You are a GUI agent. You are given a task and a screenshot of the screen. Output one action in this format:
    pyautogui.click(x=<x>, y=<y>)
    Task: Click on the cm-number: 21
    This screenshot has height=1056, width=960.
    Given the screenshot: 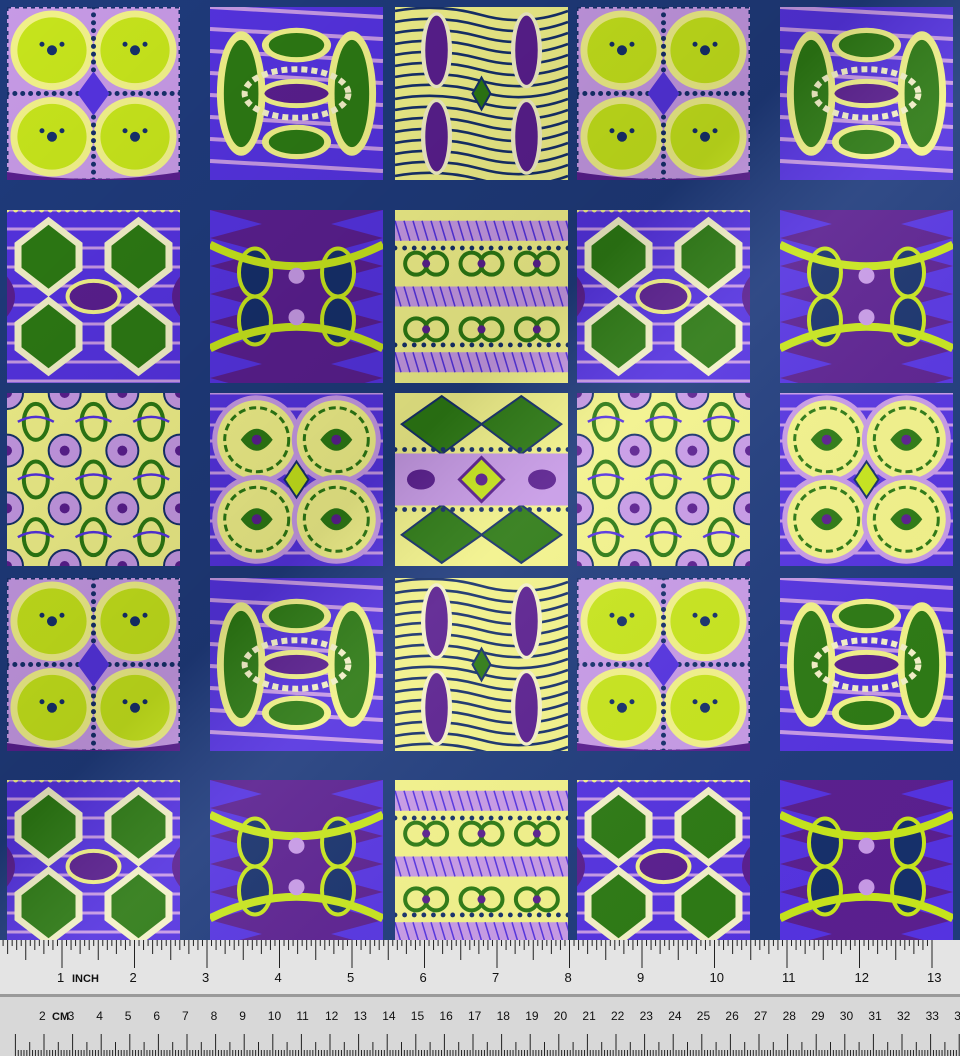 What is the action you would take?
    pyautogui.click(x=589, y=1016)
    